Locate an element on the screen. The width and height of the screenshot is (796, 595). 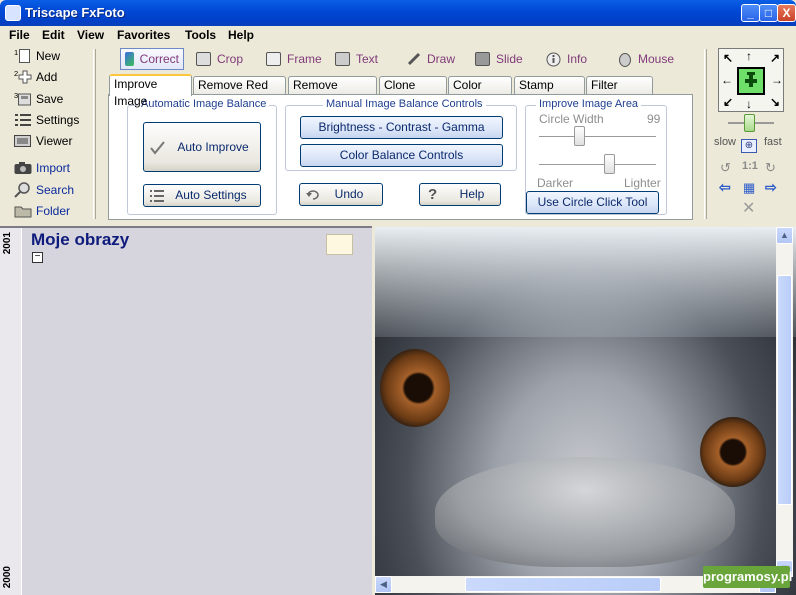
info-label: Info is located at coordinates (577, 59).